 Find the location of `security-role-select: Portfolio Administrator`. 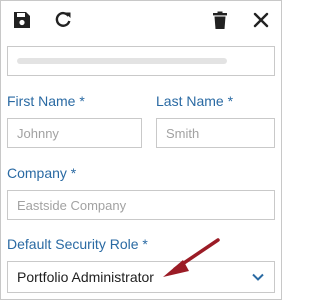

security-role-select: Portfolio Administrator is located at coordinates (141, 277).